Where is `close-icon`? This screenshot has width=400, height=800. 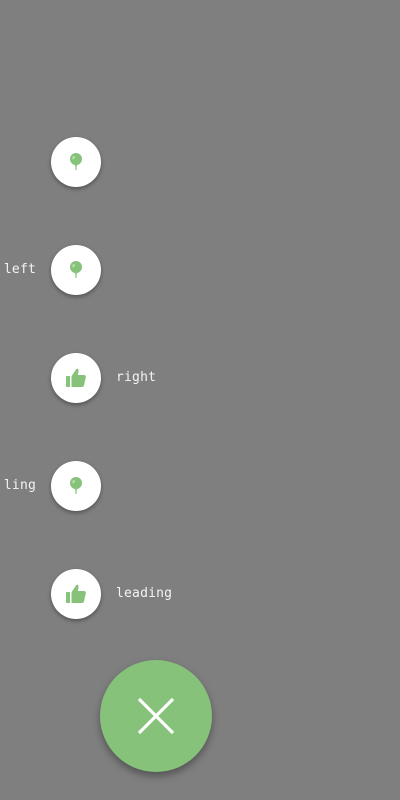 close-icon is located at coordinates (156, 716).